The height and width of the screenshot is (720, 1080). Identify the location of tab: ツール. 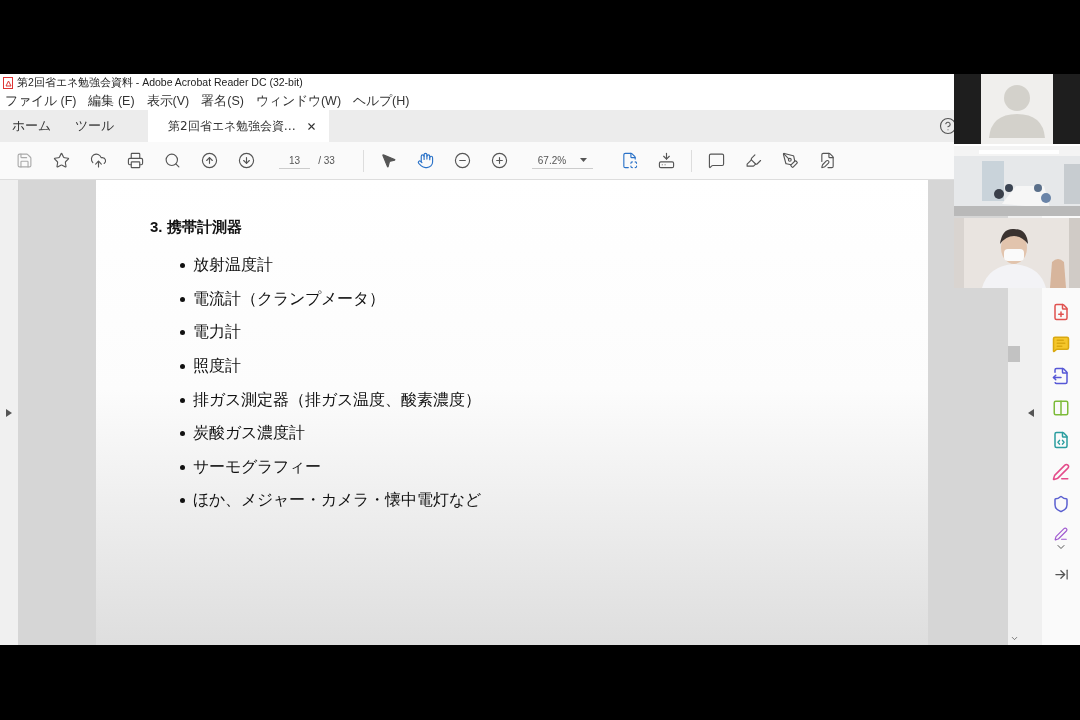
(94, 126).